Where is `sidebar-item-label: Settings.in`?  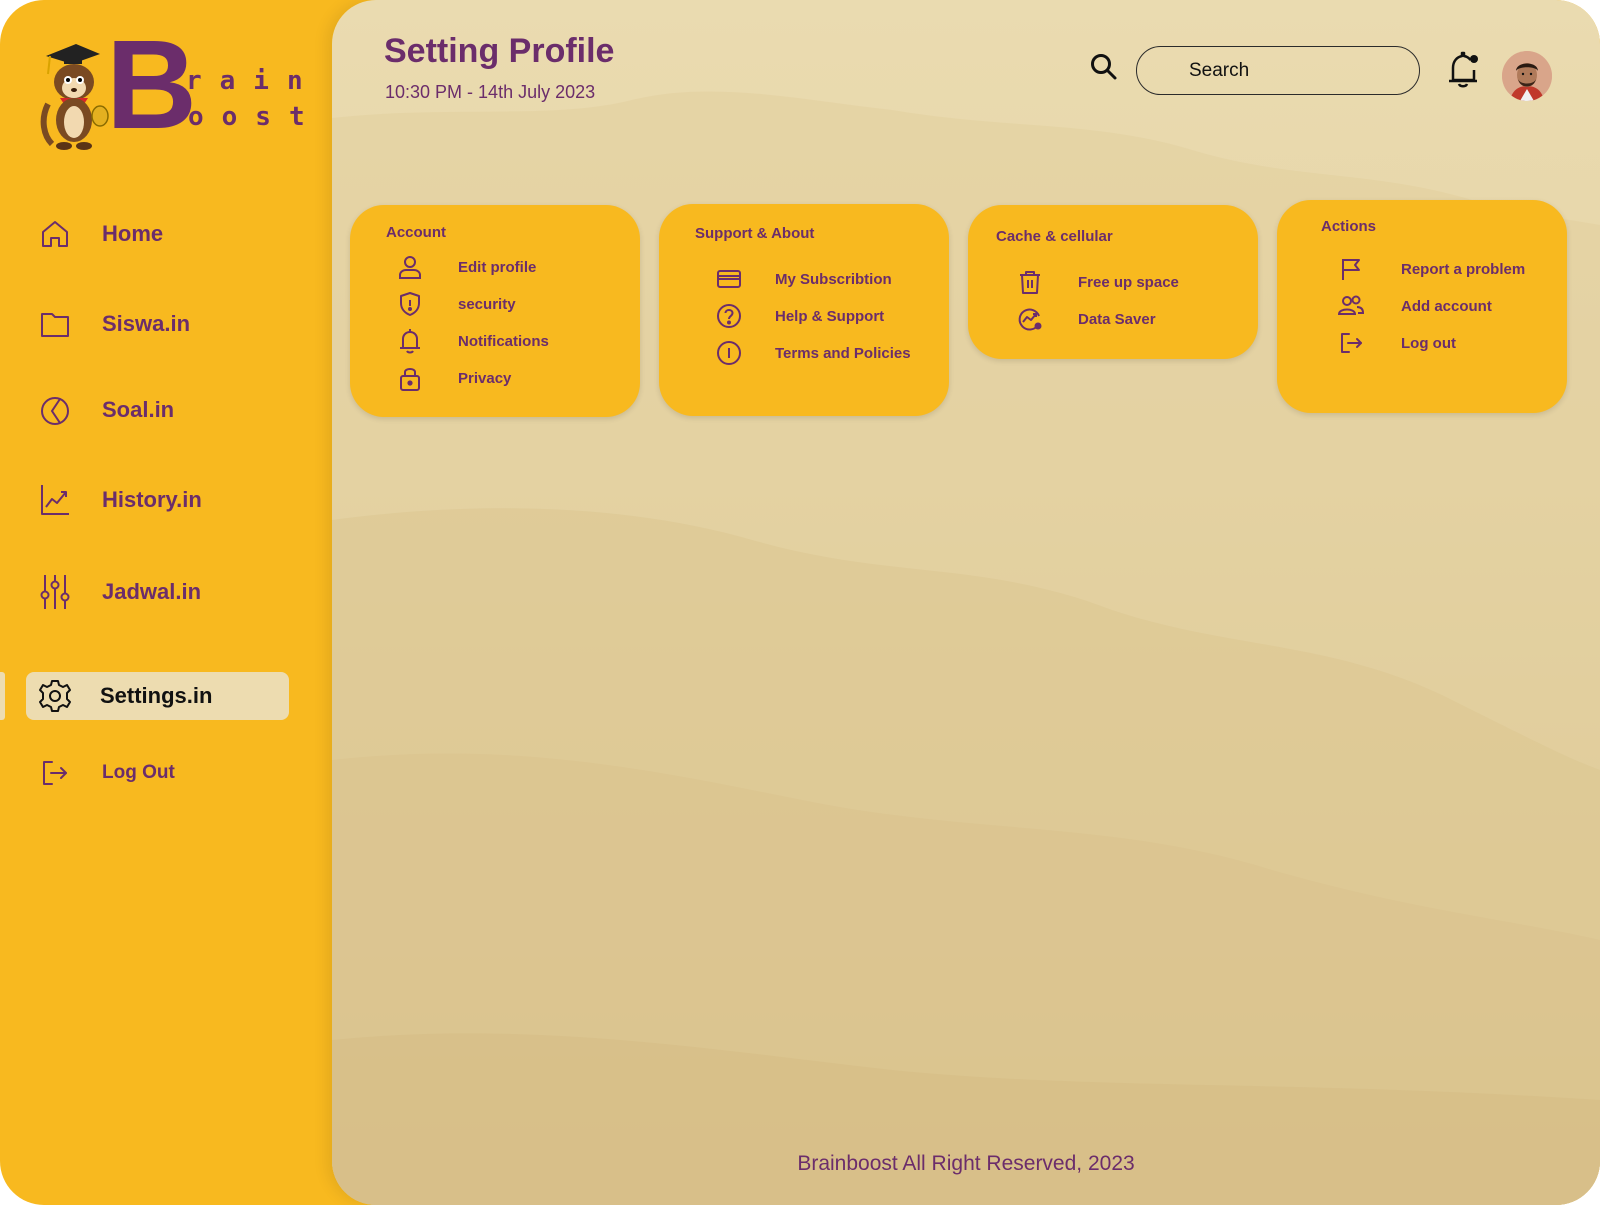
sidebar-item-label: Settings.in is located at coordinates (156, 695).